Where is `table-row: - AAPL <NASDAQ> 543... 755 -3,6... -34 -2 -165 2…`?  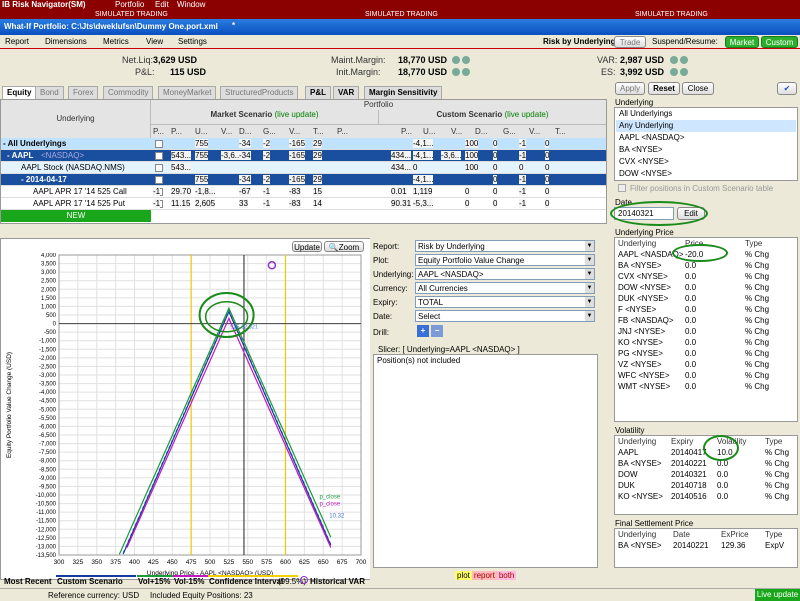 table-row: - AAPL <NASDAQ> 543... 755 -3,6... -34 -2 -165 2… is located at coordinates (303, 156).